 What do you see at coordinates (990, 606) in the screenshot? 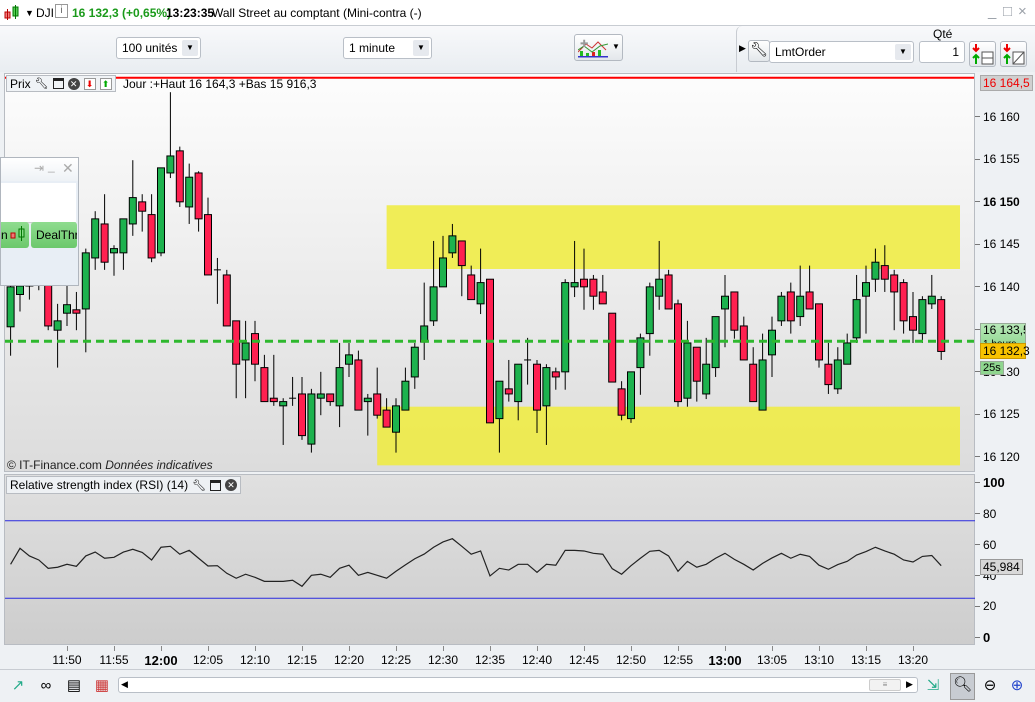
I see `rsi-tick: 20` at bounding box center [990, 606].